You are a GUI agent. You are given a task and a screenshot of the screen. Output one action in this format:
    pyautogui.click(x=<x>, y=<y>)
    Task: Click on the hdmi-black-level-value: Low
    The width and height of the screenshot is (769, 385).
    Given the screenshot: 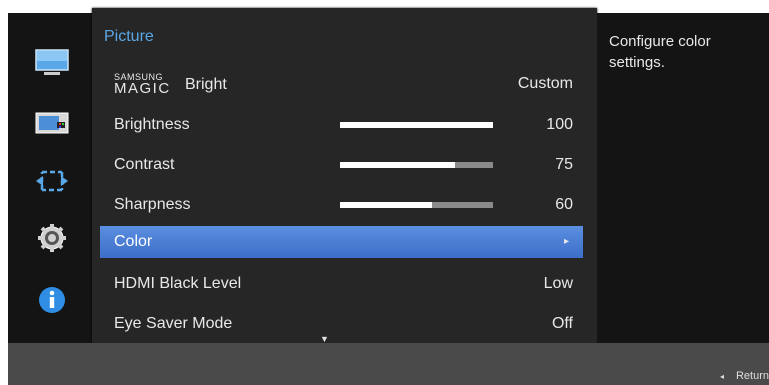 What is the action you would take?
    pyautogui.click(x=558, y=283)
    